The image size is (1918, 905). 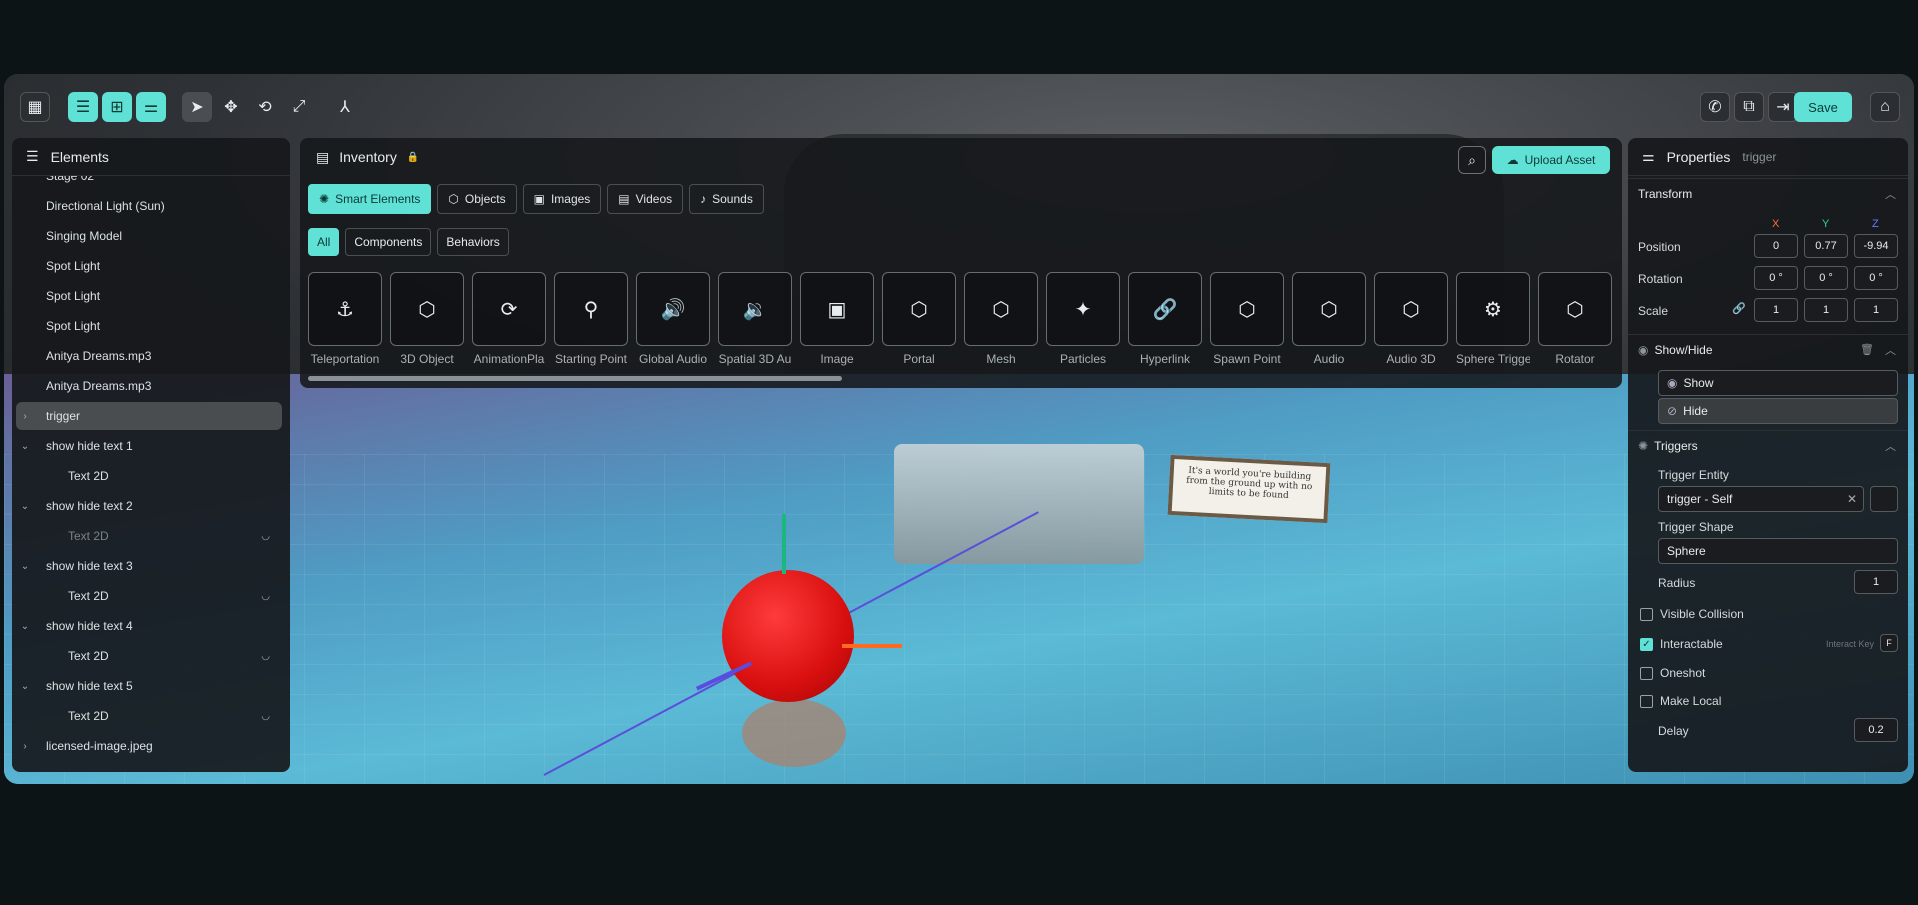 I want to click on hide-option: ⊘ Hide, so click(x=1778, y=411).